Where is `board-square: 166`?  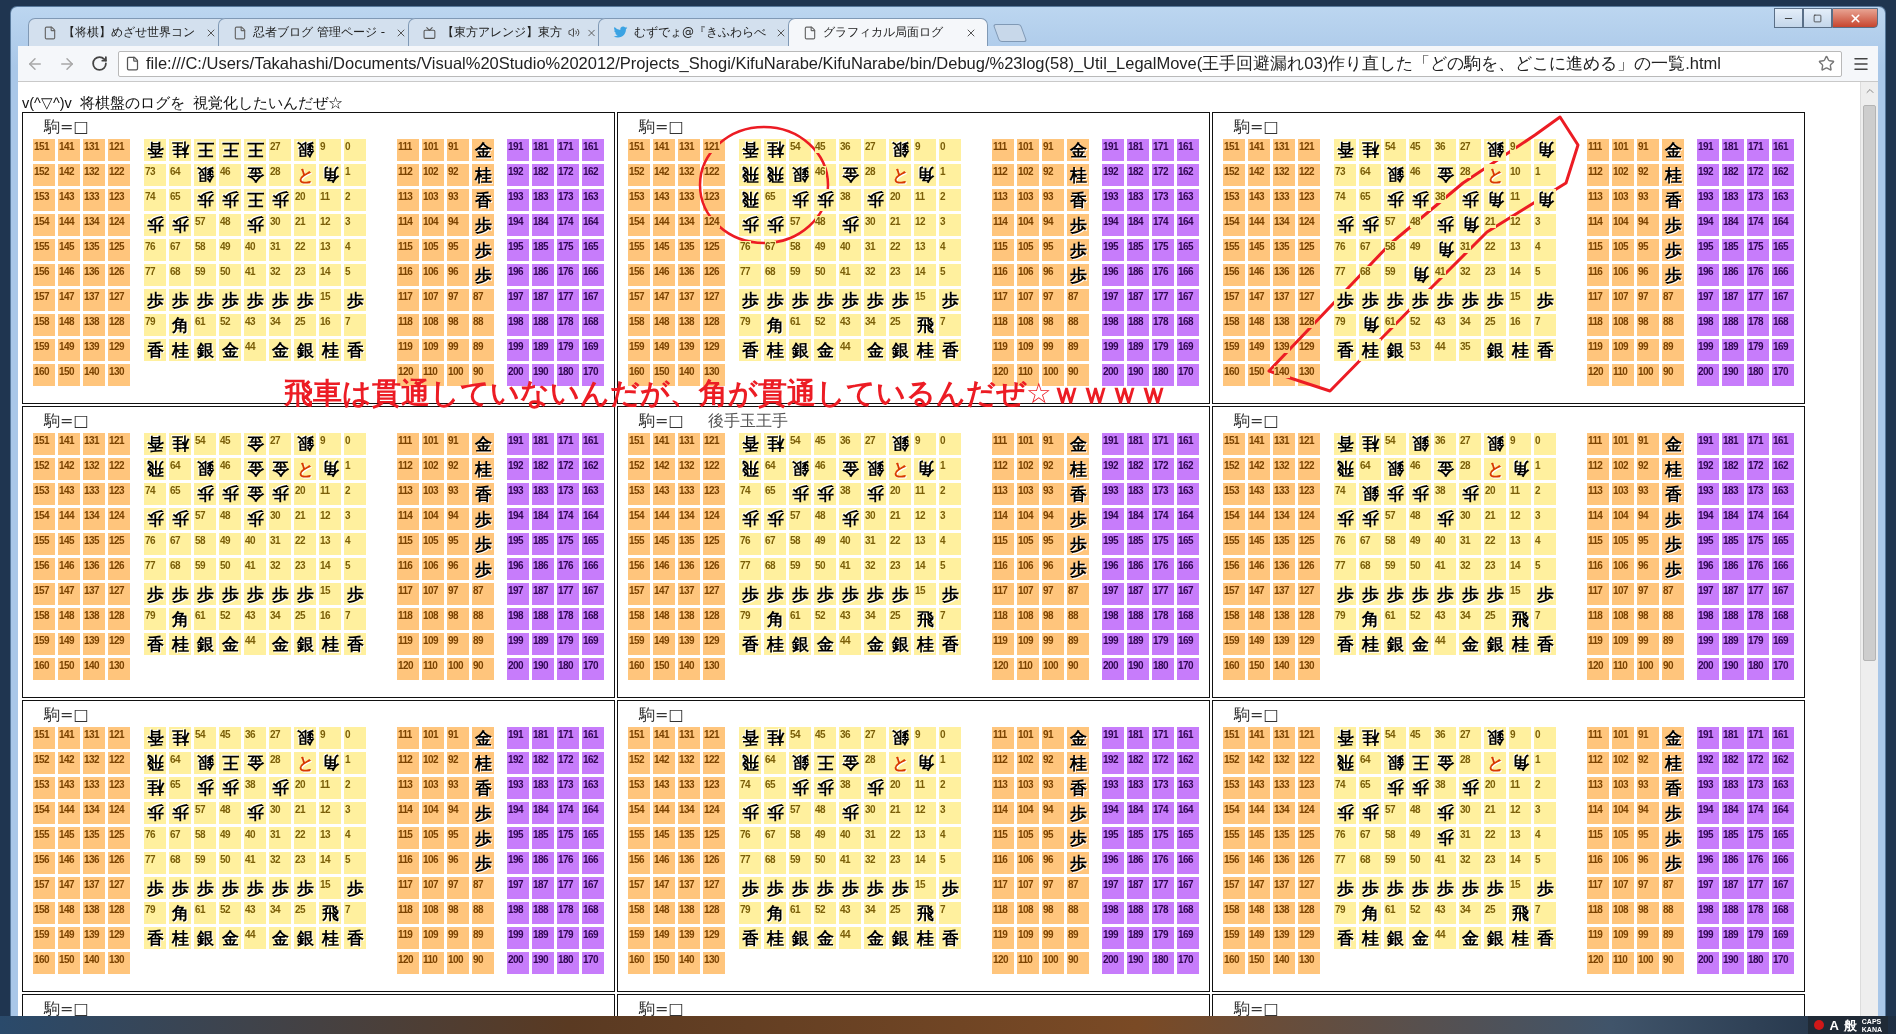
board-square: 166 is located at coordinates (1188, 569).